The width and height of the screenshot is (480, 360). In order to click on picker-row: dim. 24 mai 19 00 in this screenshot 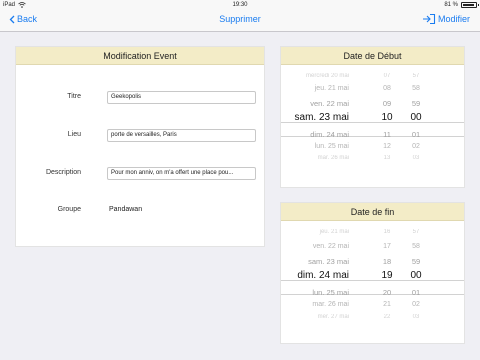, I will do `click(372, 276)`.